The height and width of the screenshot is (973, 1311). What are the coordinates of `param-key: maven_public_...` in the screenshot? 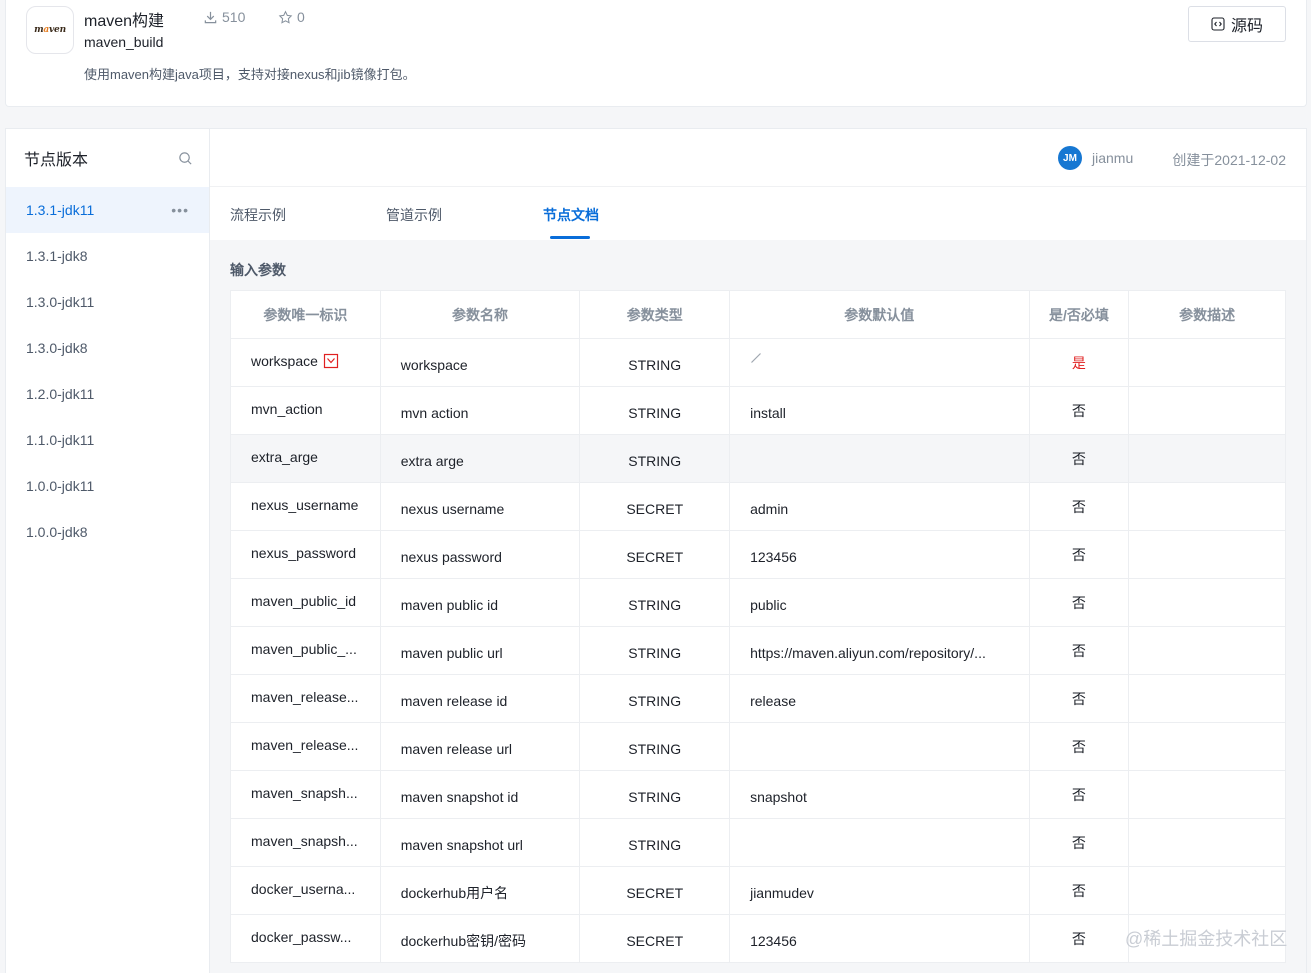 It's located at (304, 648).